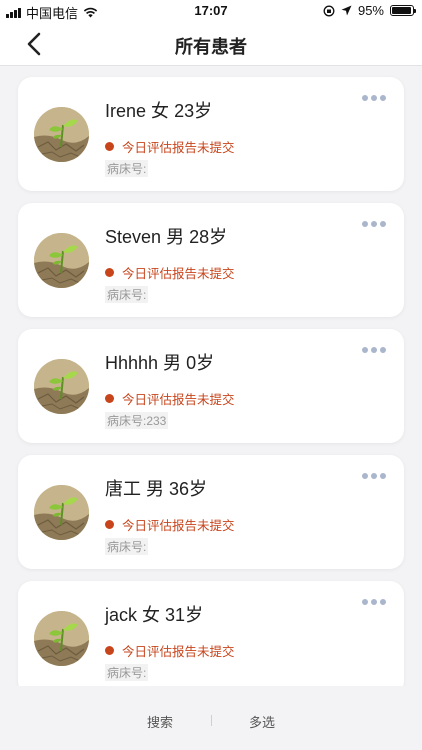 This screenshot has height=750, width=422. I want to click on patient-name-line: Hhhhh 男 0岁, so click(159, 362).